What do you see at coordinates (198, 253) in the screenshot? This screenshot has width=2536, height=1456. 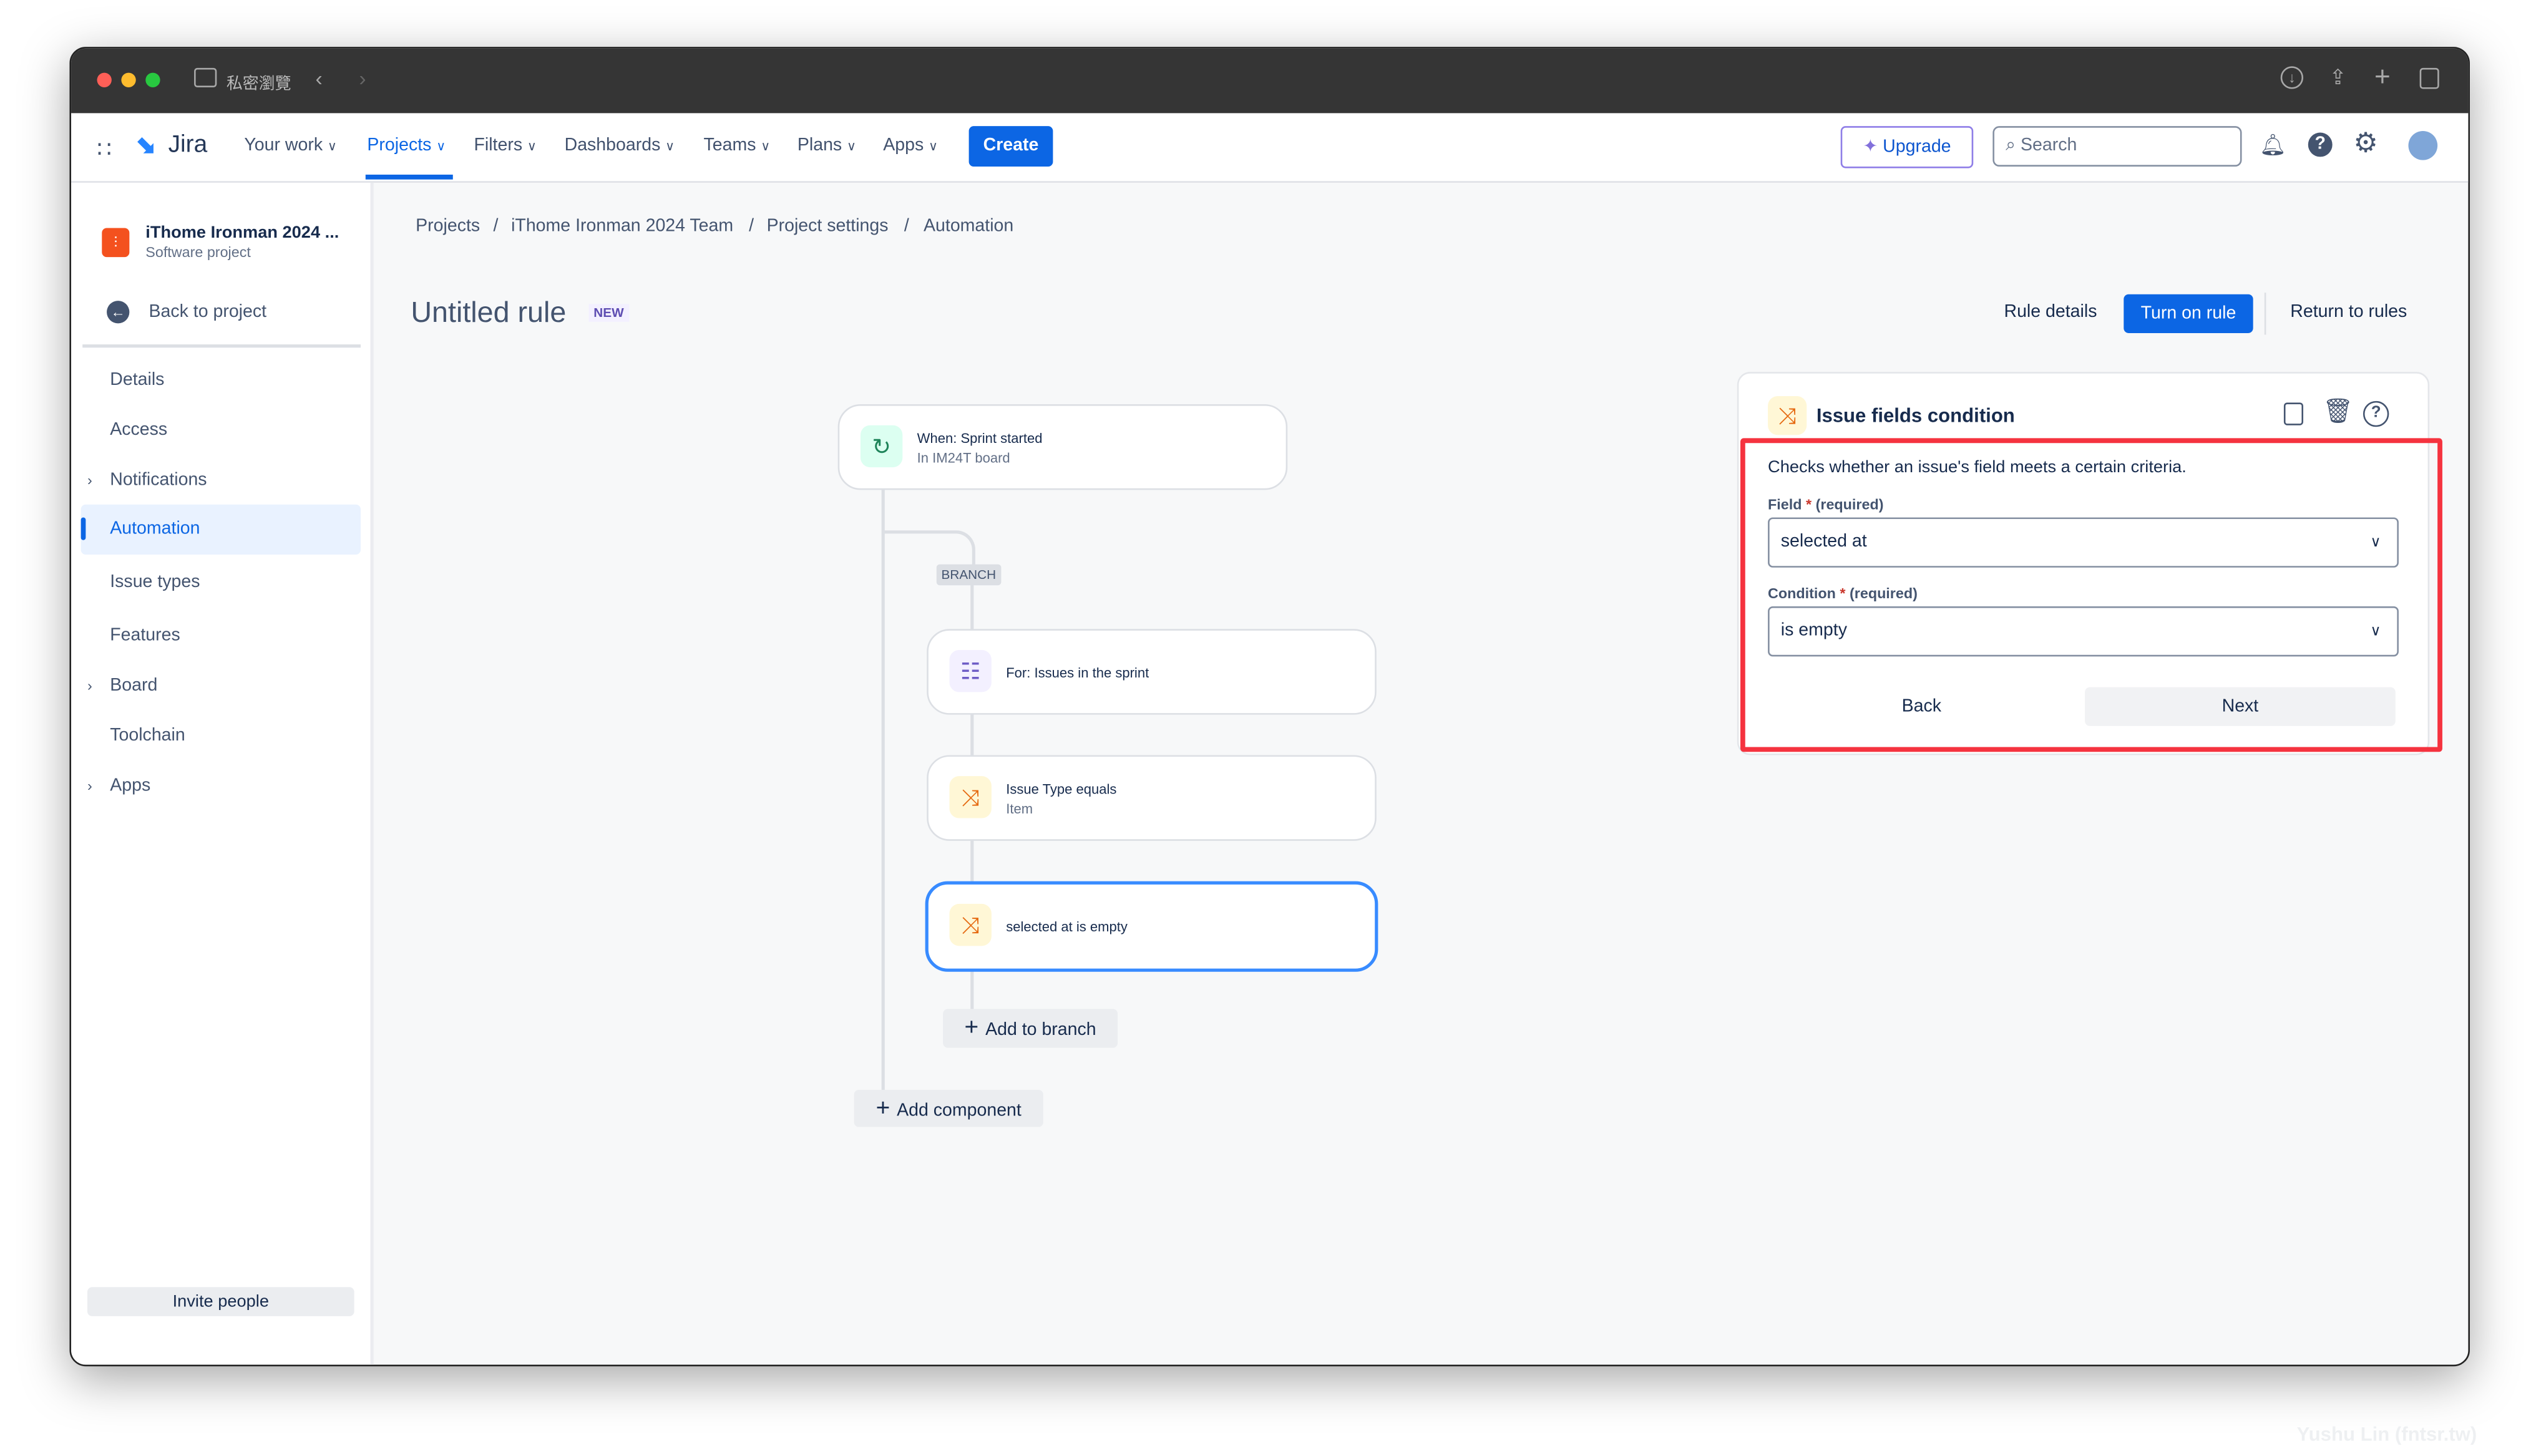 I see `project-type: Software project` at bounding box center [198, 253].